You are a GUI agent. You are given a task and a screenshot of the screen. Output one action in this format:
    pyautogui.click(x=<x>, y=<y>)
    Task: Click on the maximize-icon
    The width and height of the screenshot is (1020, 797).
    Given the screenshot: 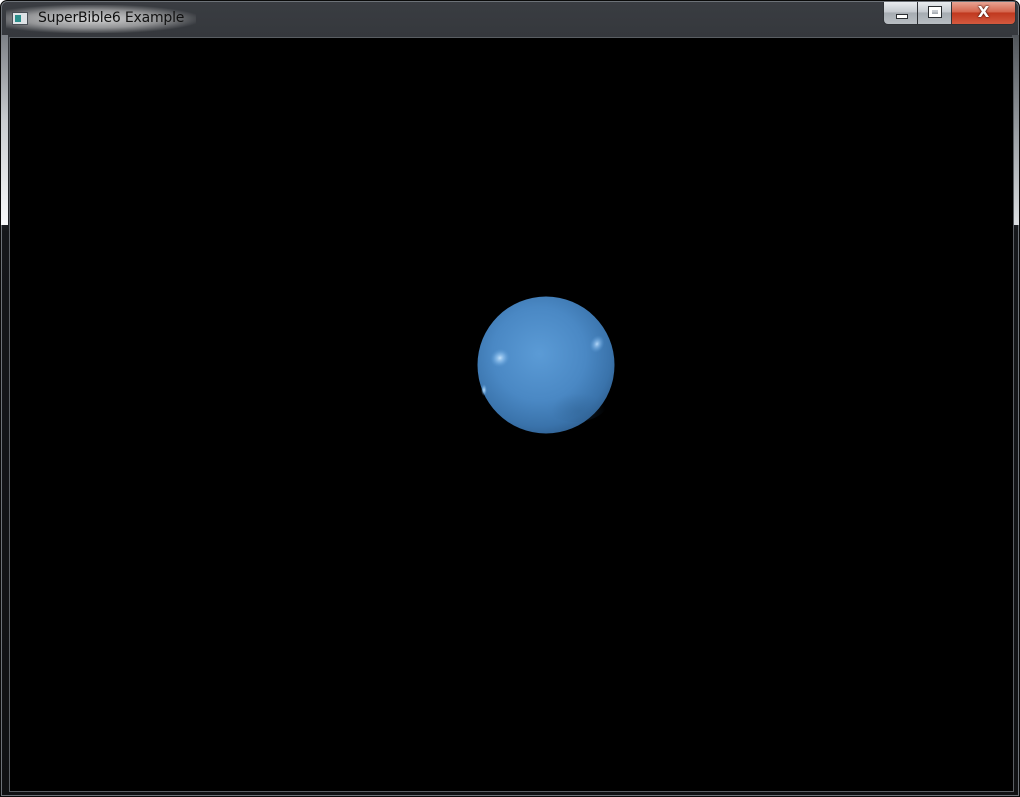 What is the action you would take?
    pyautogui.click(x=935, y=12)
    